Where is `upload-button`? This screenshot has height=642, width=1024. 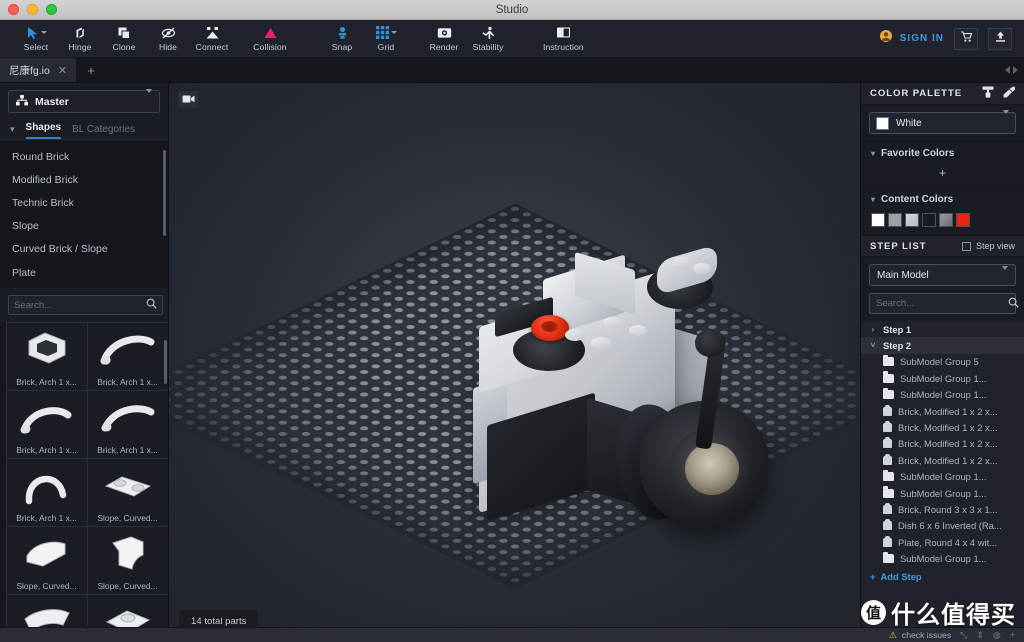 upload-button is located at coordinates (1000, 38).